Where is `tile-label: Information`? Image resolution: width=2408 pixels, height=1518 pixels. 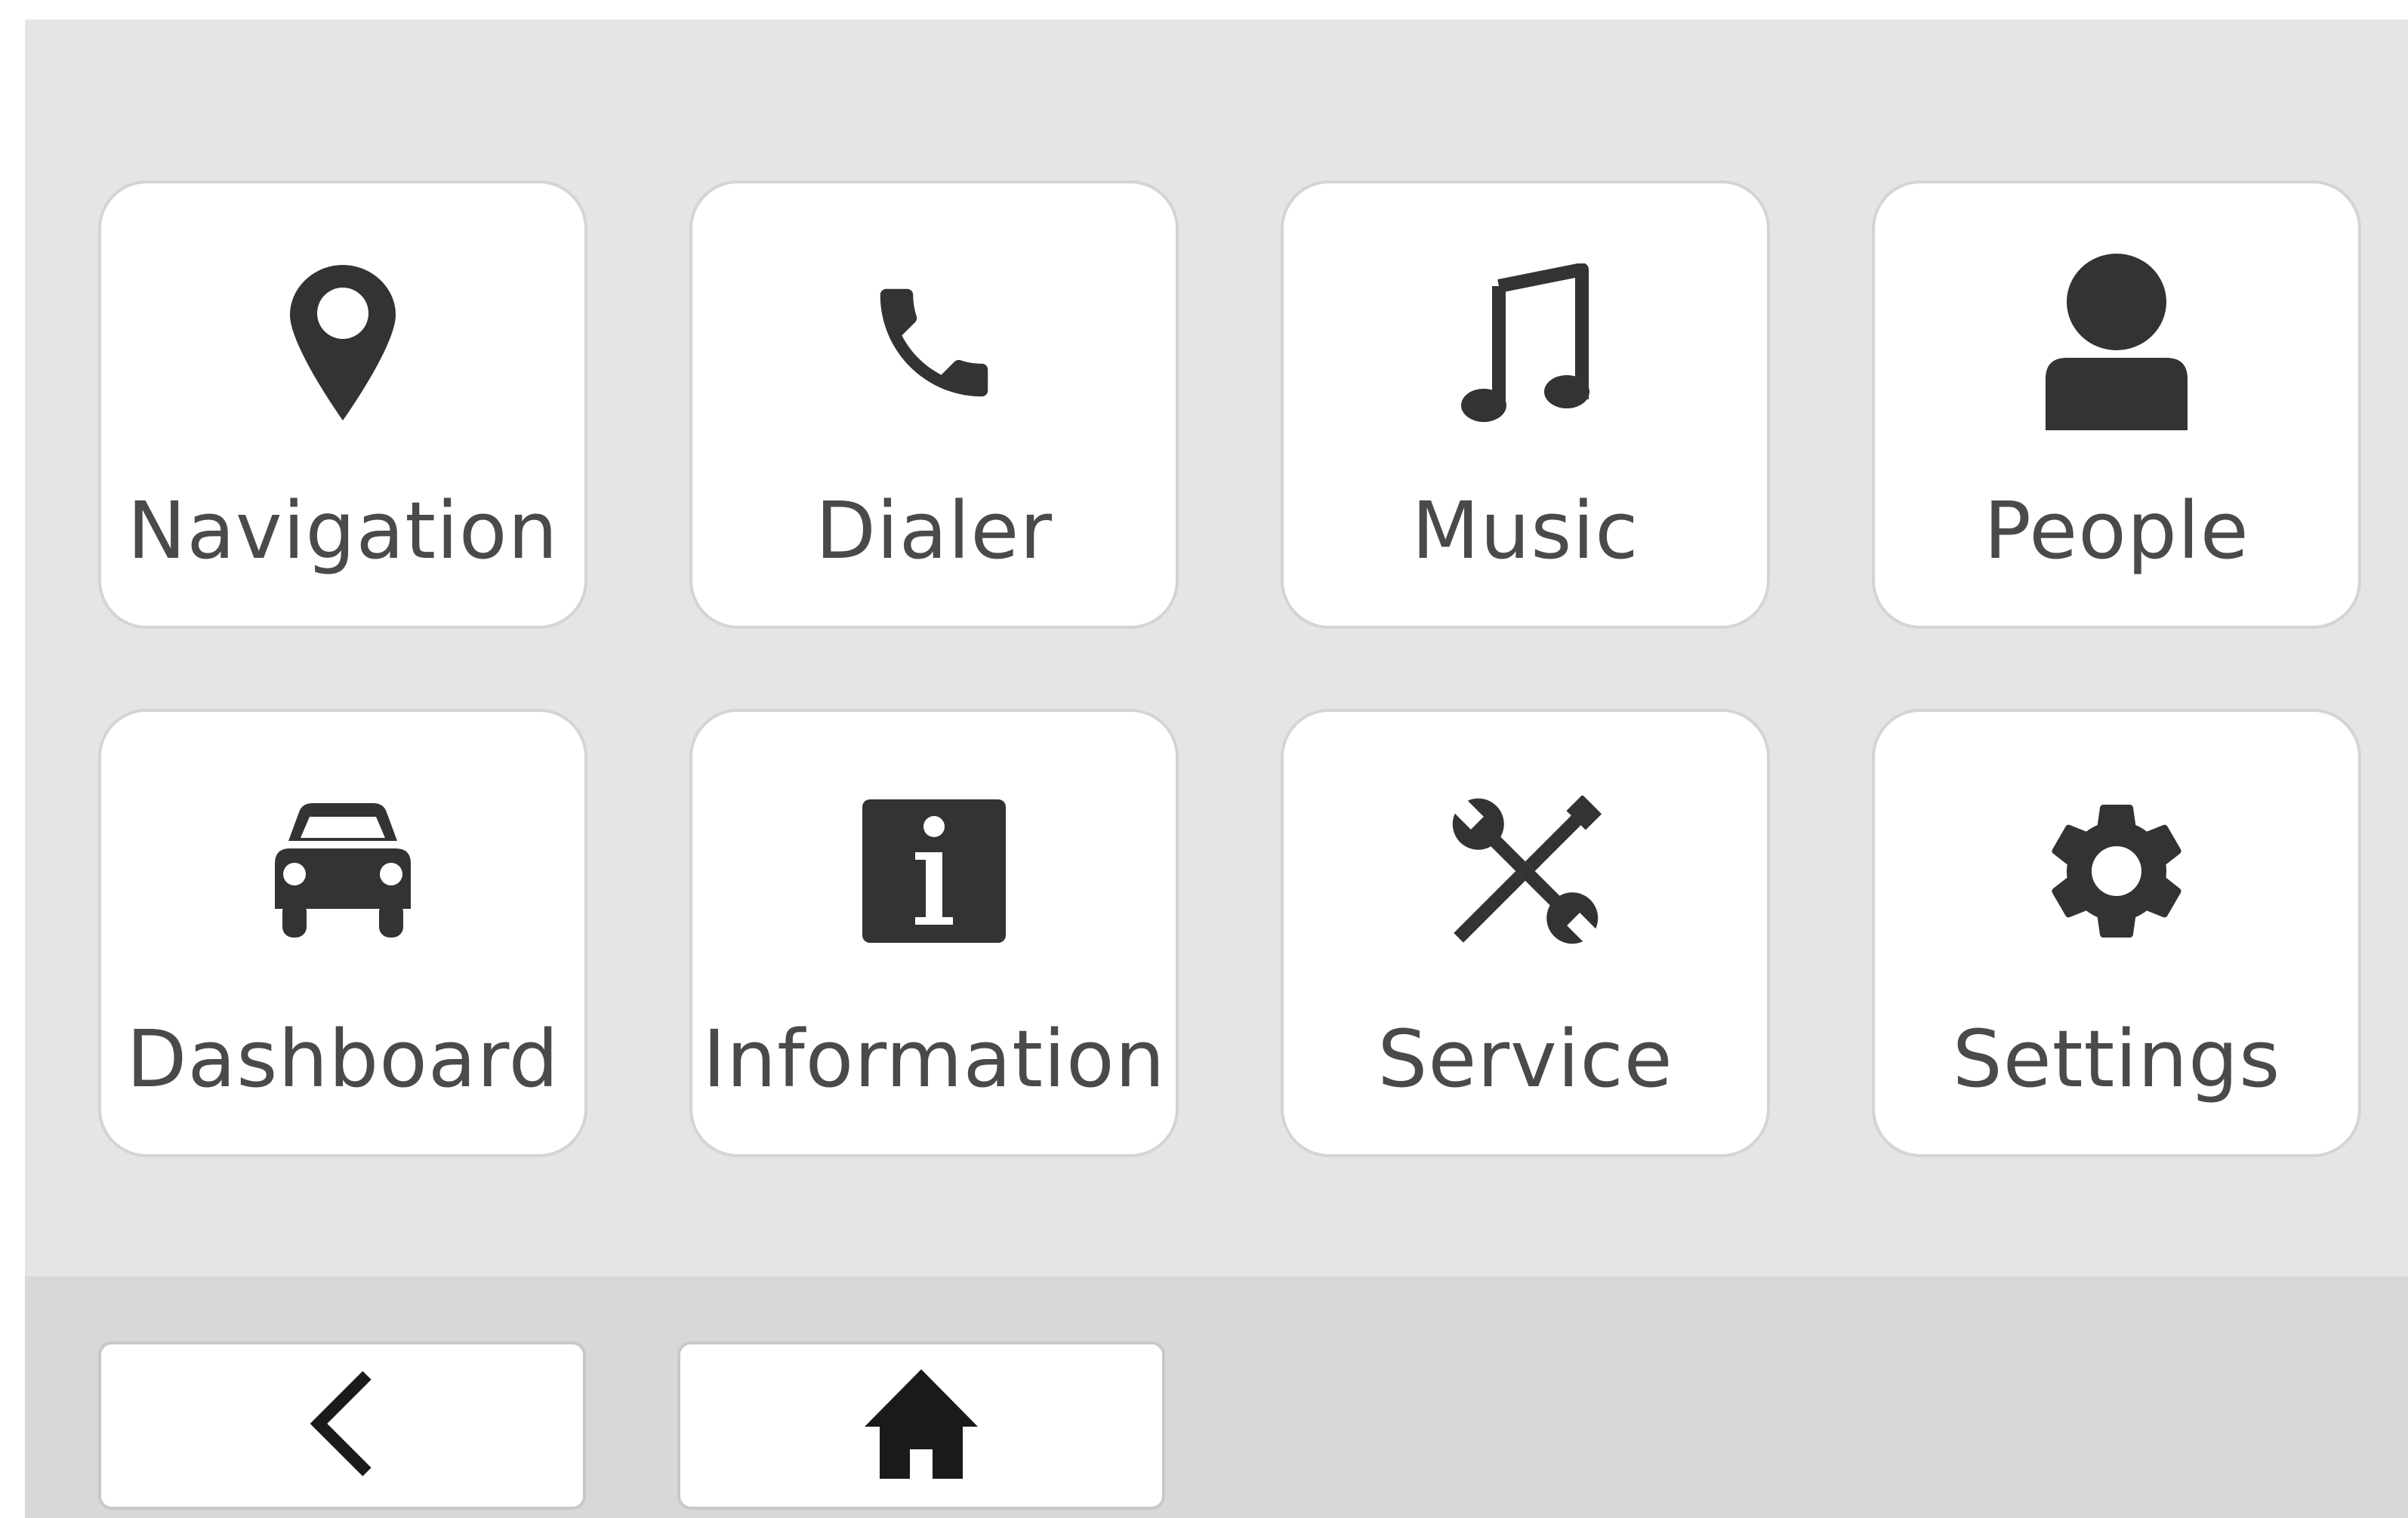
tile-label: Information is located at coordinates (934, 1059).